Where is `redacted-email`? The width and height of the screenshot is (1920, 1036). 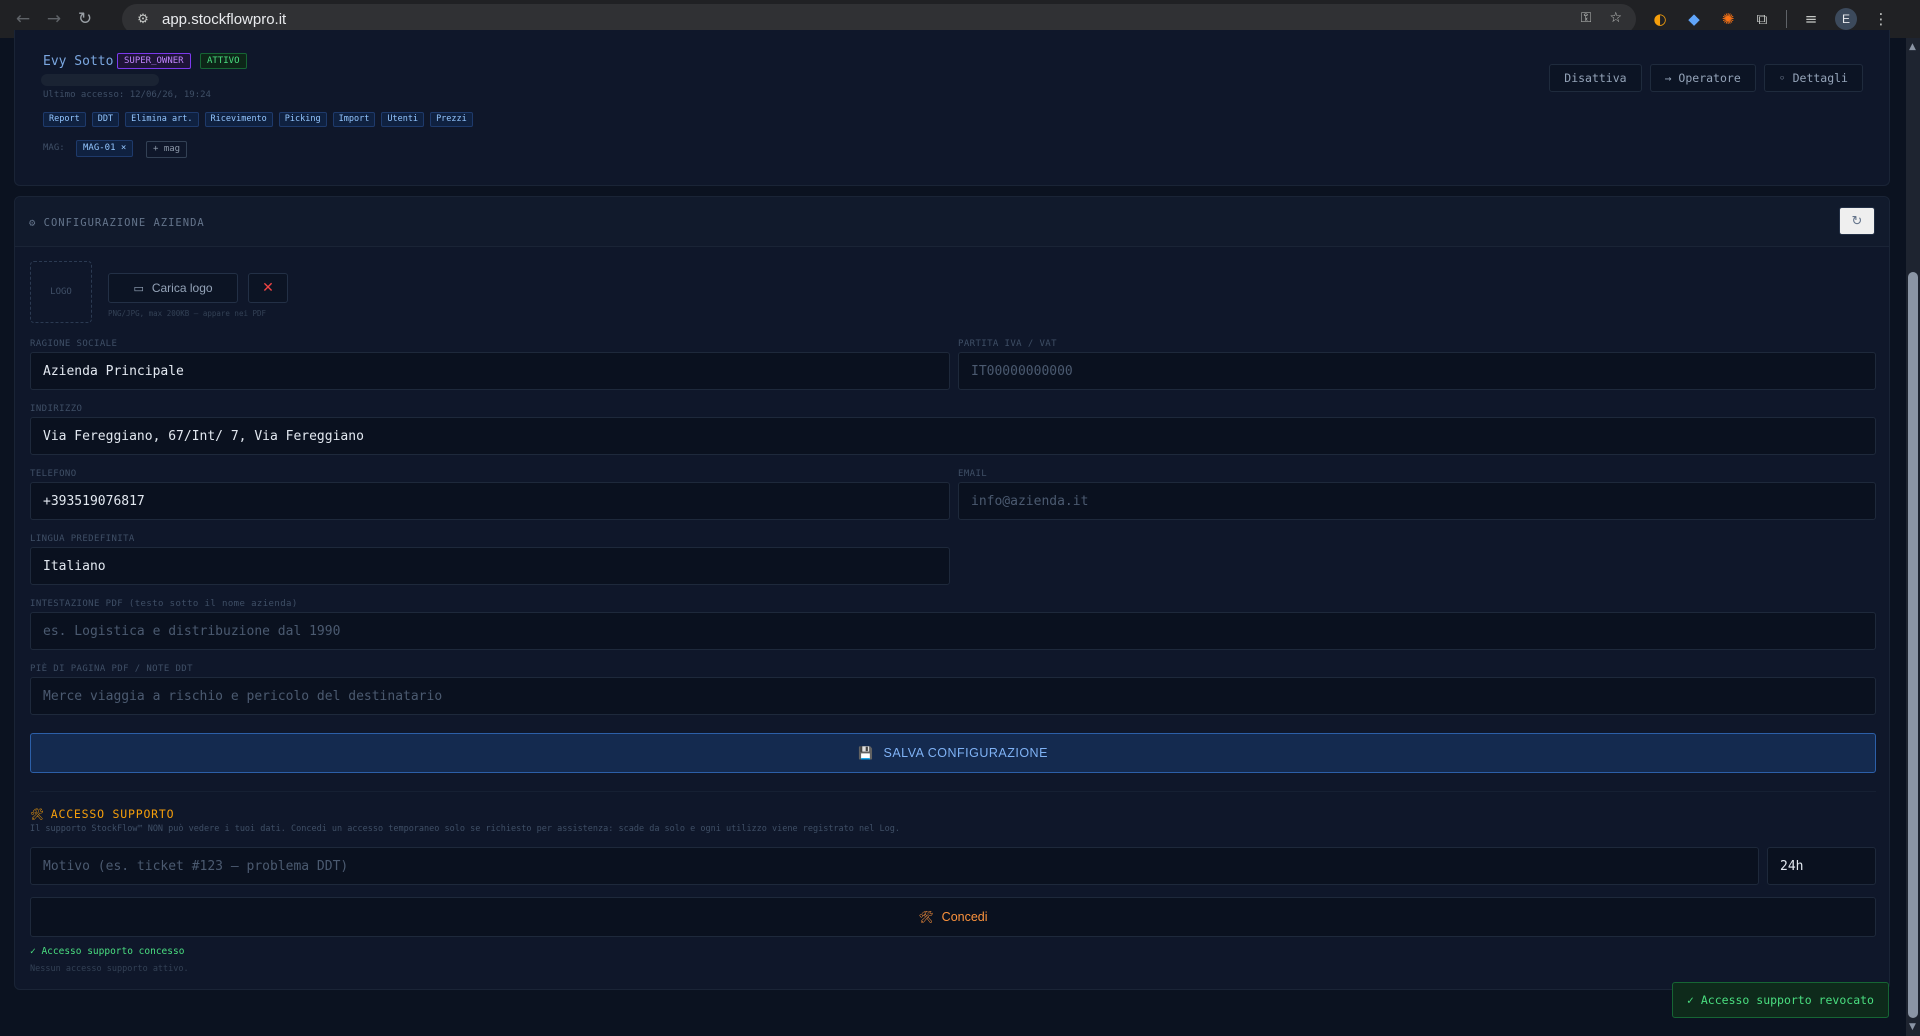
redacted-email is located at coordinates (100, 80).